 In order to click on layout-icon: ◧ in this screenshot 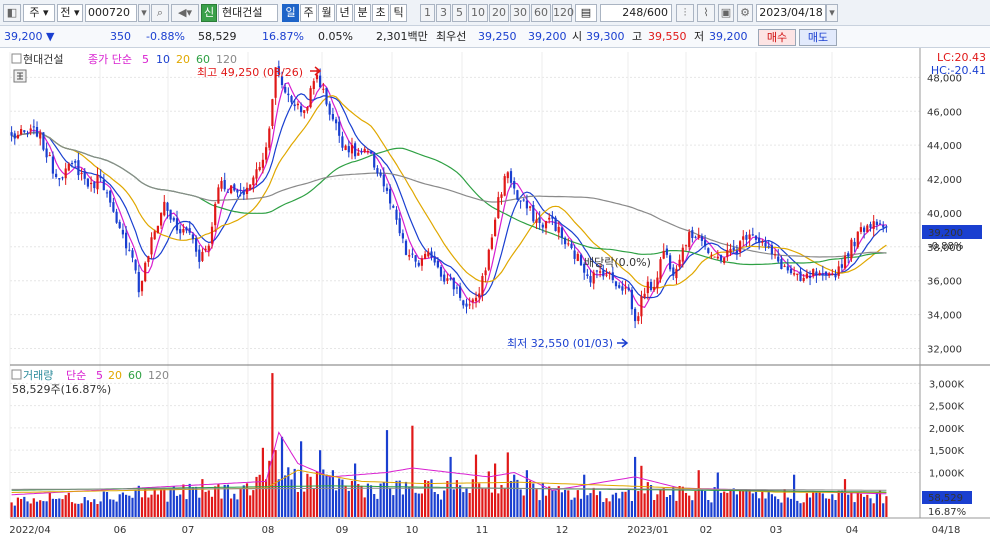, I will do `click(12, 13)`.